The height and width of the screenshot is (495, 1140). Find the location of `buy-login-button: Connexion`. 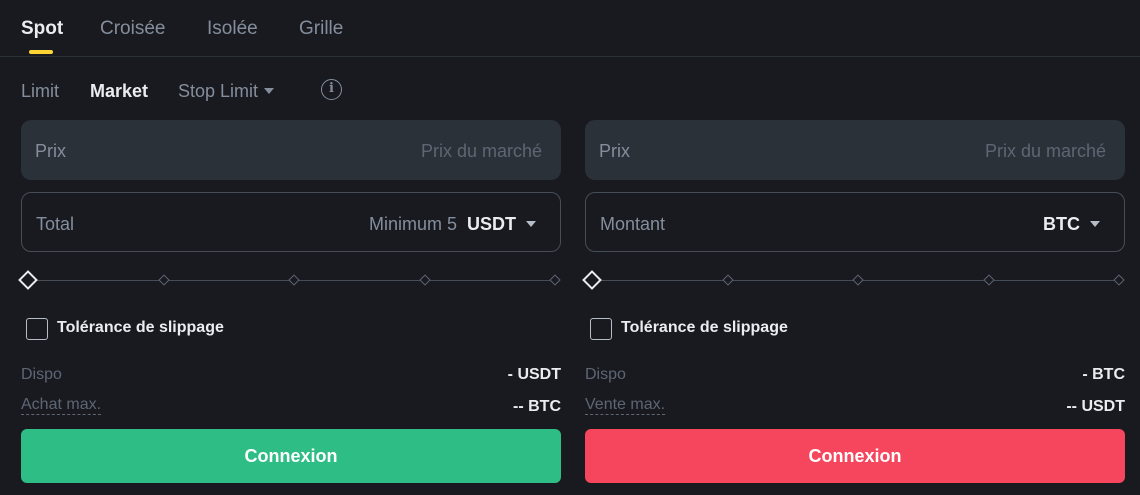

buy-login-button: Connexion is located at coordinates (291, 456).